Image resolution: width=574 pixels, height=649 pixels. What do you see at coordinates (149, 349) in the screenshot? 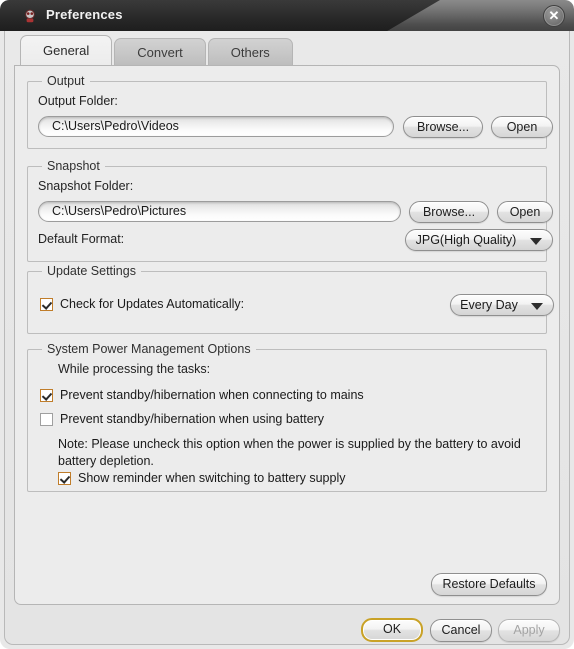
I see `group-power-title: System Power Management Options` at bounding box center [149, 349].